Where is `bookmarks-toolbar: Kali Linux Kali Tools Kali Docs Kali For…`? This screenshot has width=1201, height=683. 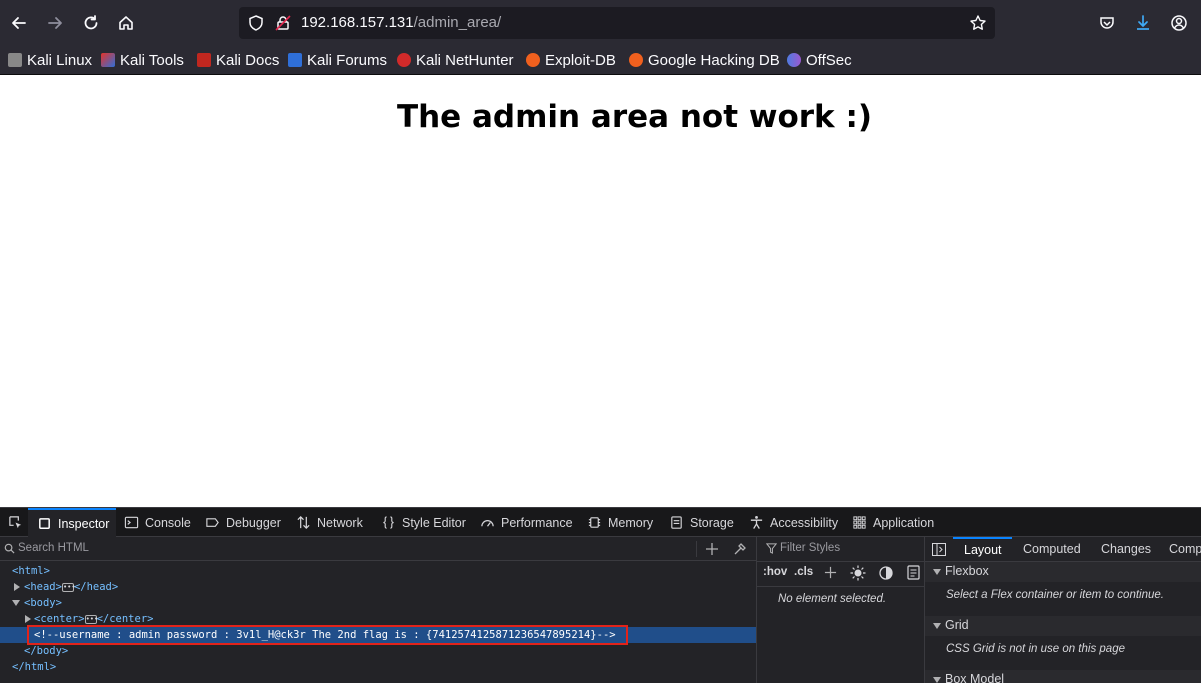
bookmarks-toolbar: Kali Linux Kali Tools Kali Docs Kali For… is located at coordinates (600, 60).